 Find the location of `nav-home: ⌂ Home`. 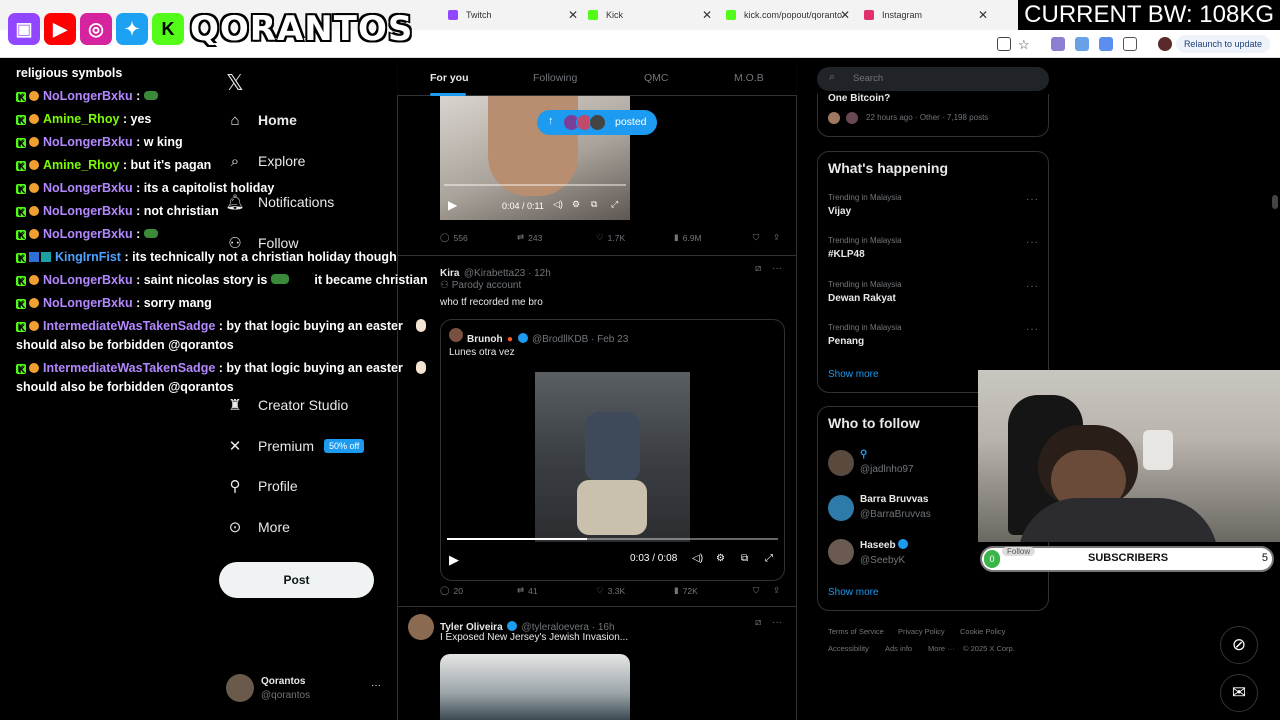

nav-home: ⌂ Home is located at coordinates (261, 120).